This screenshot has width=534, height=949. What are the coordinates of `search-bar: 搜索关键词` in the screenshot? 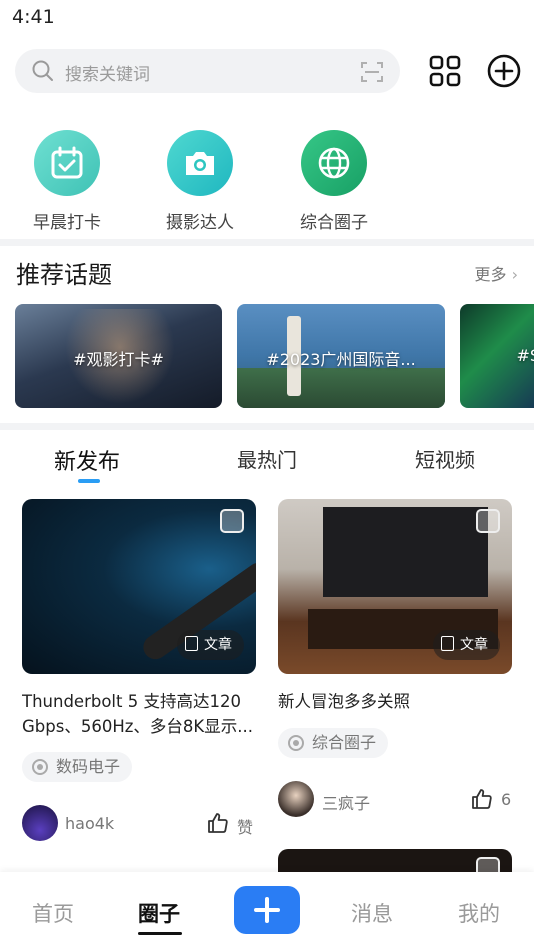 It's located at (207, 71).